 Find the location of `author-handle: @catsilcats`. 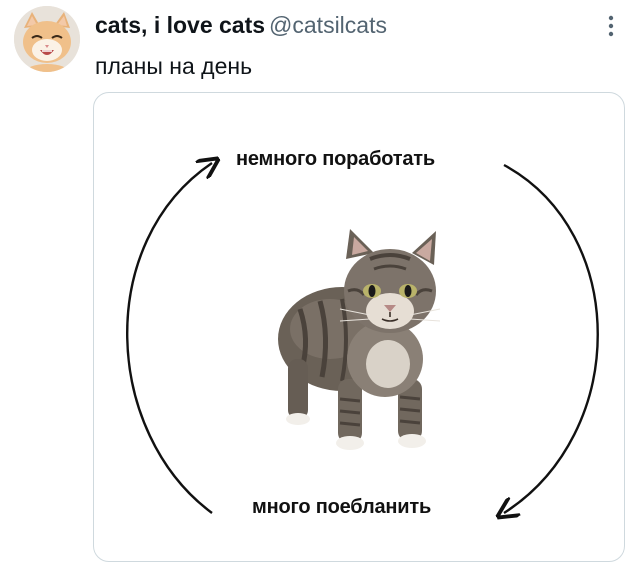

author-handle: @catsilcats is located at coordinates (328, 25).